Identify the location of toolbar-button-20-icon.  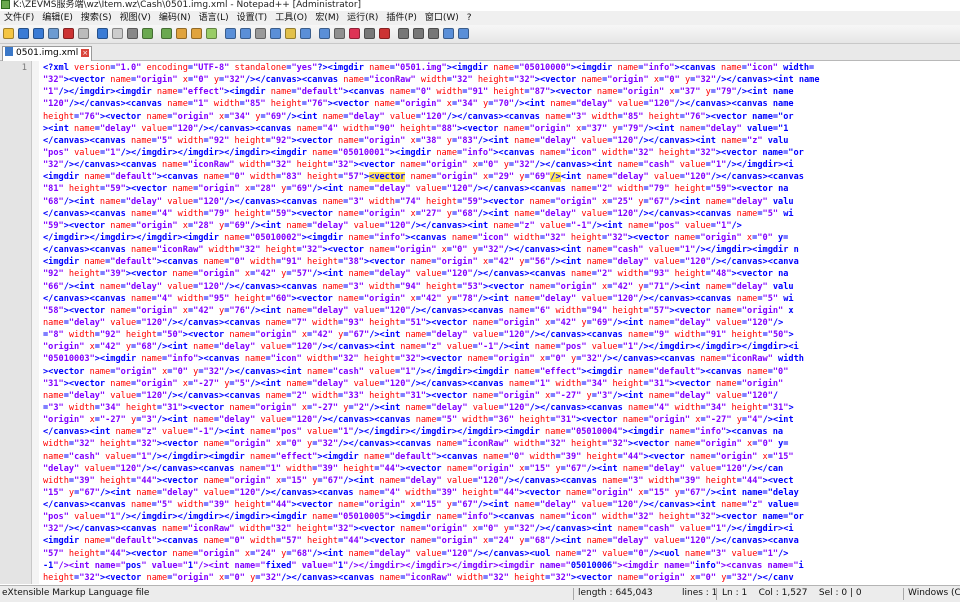
(324, 33).